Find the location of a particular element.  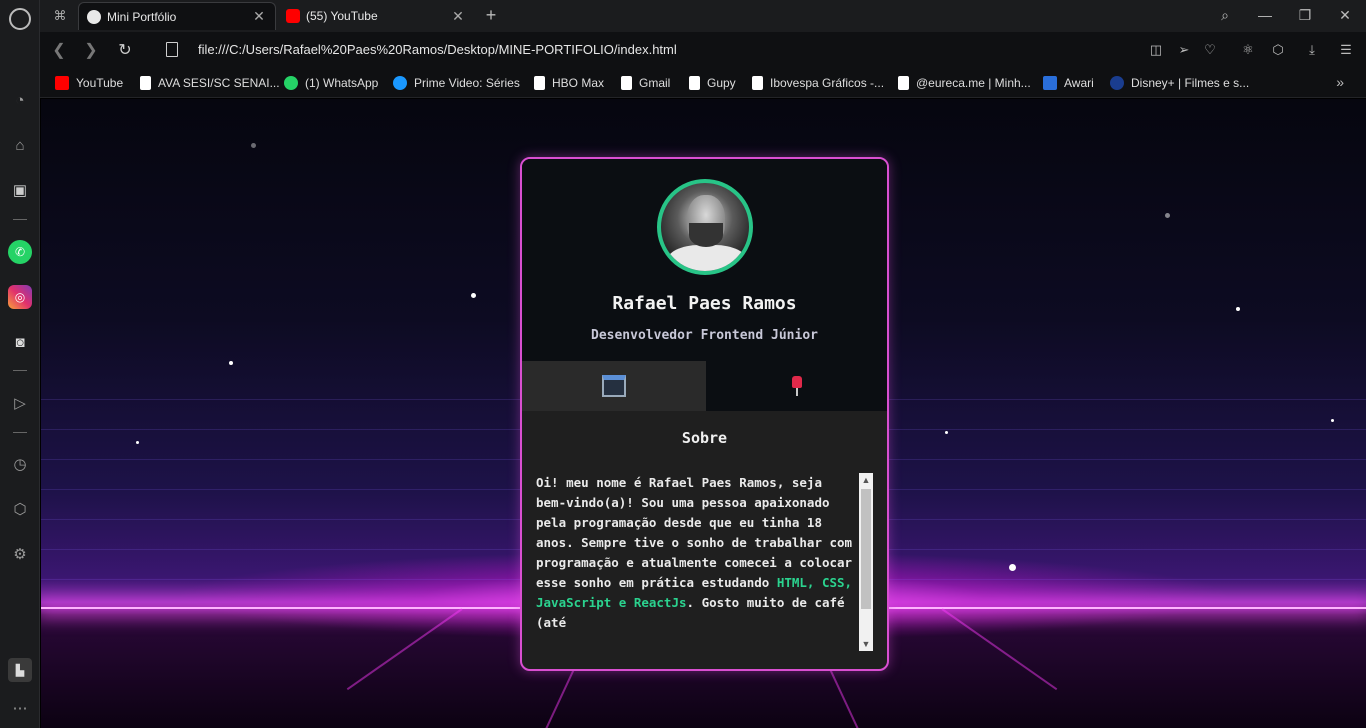

bookmark-label: YouTube is located at coordinates (100, 83).